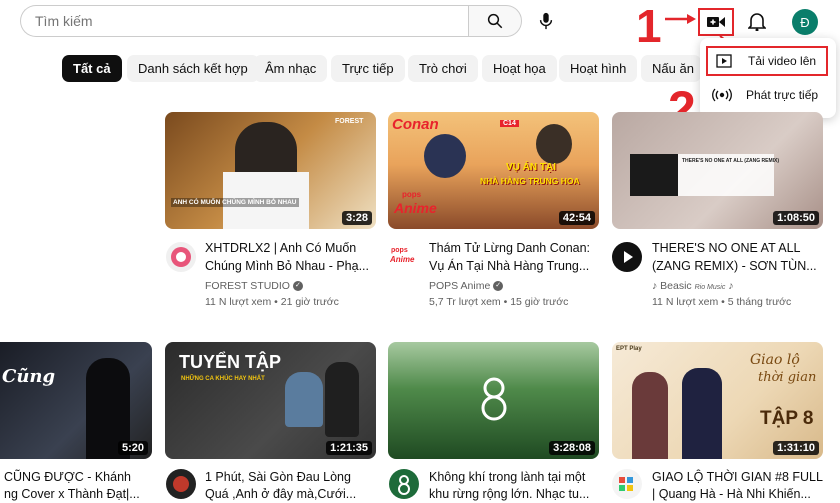 Image resolution: width=840 pixels, height=503 pixels. What do you see at coordinates (272, 302) in the screenshot?
I see `video-stats: 11 N lượt xem • 21 giờ trước` at bounding box center [272, 302].